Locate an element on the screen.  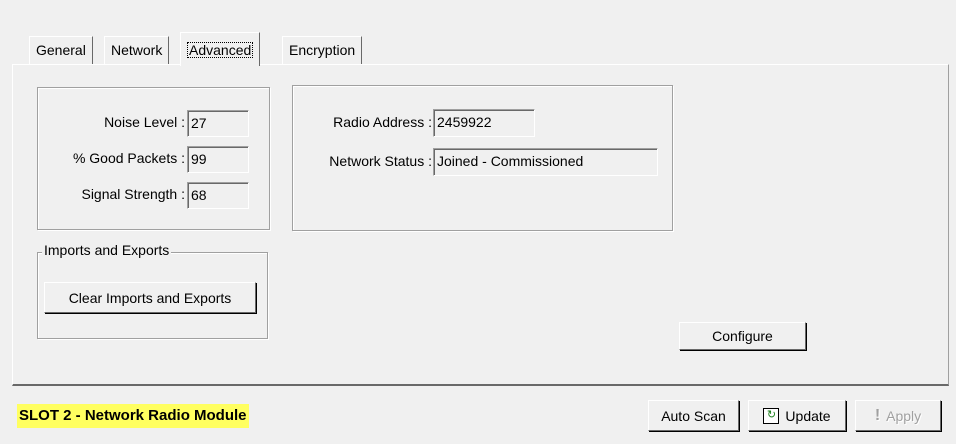
tab-network-label: Network is located at coordinates (137, 50).